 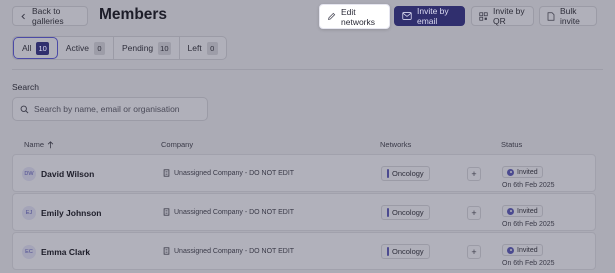 I want to click on member-filter-tabs: All 10 Active 0 Pending 10 Left 0, so click(x=119, y=48).